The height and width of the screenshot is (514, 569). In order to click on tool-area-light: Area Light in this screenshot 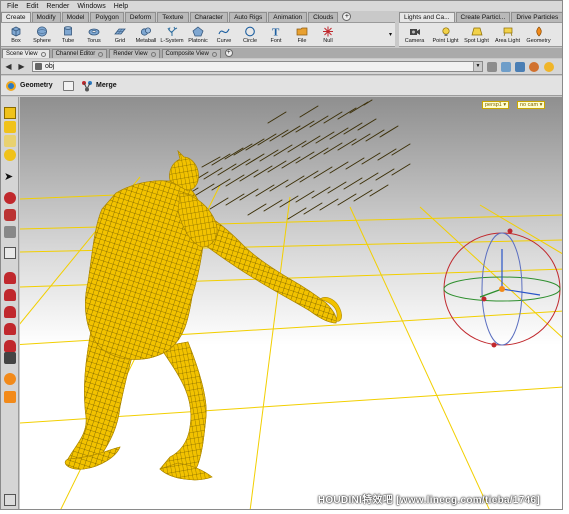, I will do `click(507, 34)`.